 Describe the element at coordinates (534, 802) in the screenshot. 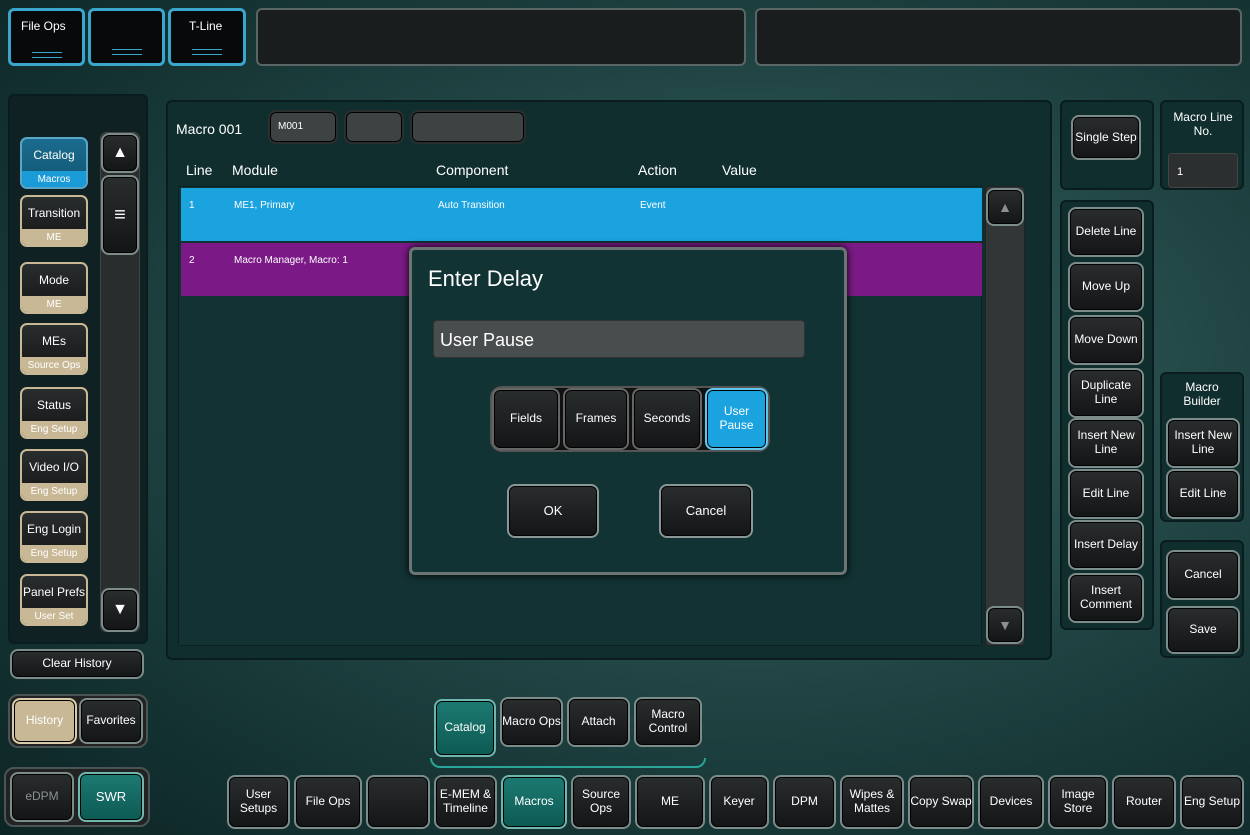

I see `bottom-tab-macros: Macros` at that location.